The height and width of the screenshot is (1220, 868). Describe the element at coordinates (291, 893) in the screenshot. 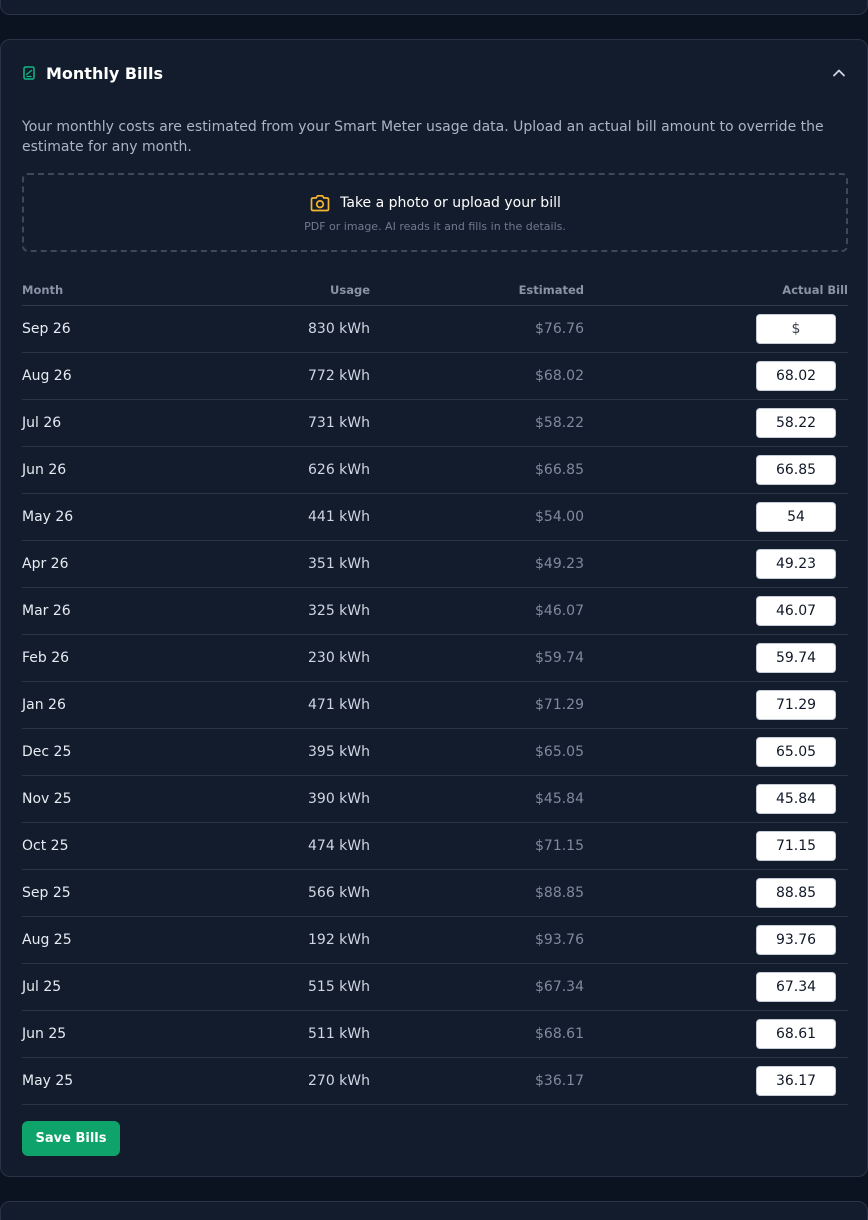

I see `row-usage: 566 kWh` at that location.